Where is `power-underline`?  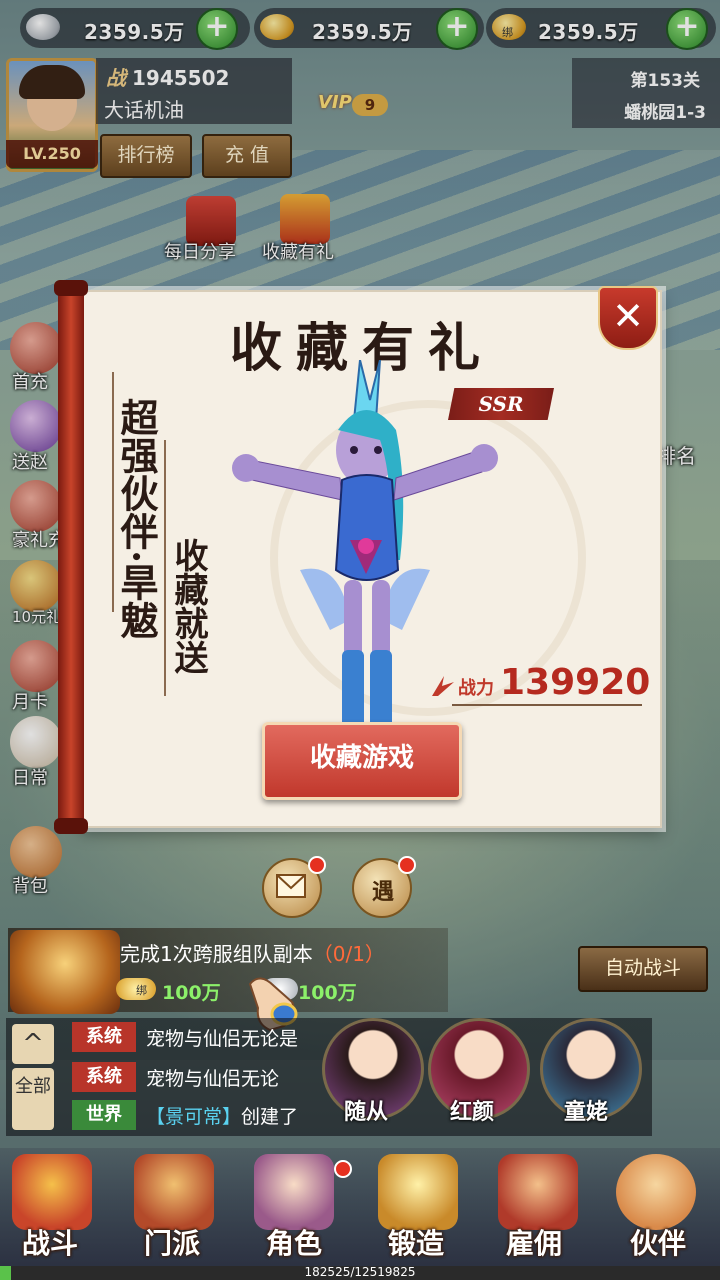 power-underline is located at coordinates (547, 705).